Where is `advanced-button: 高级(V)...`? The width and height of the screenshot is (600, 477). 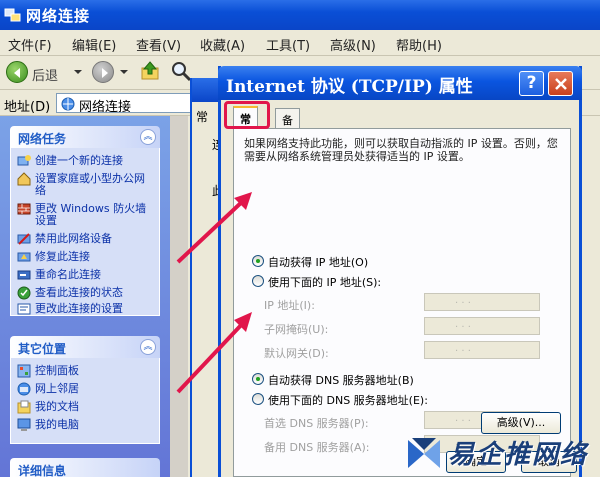
advanced-button: 高级(V)... is located at coordinates (521, 423).